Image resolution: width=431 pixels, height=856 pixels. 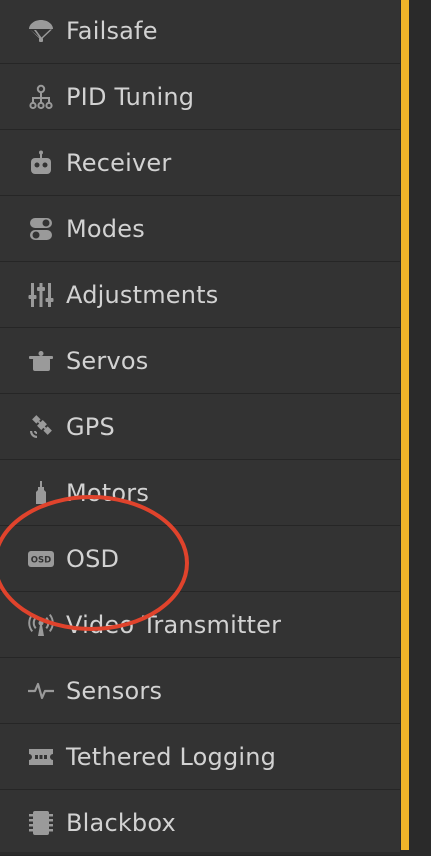 I want to click on osd-icon: OSD, so click(x=41, y=559).